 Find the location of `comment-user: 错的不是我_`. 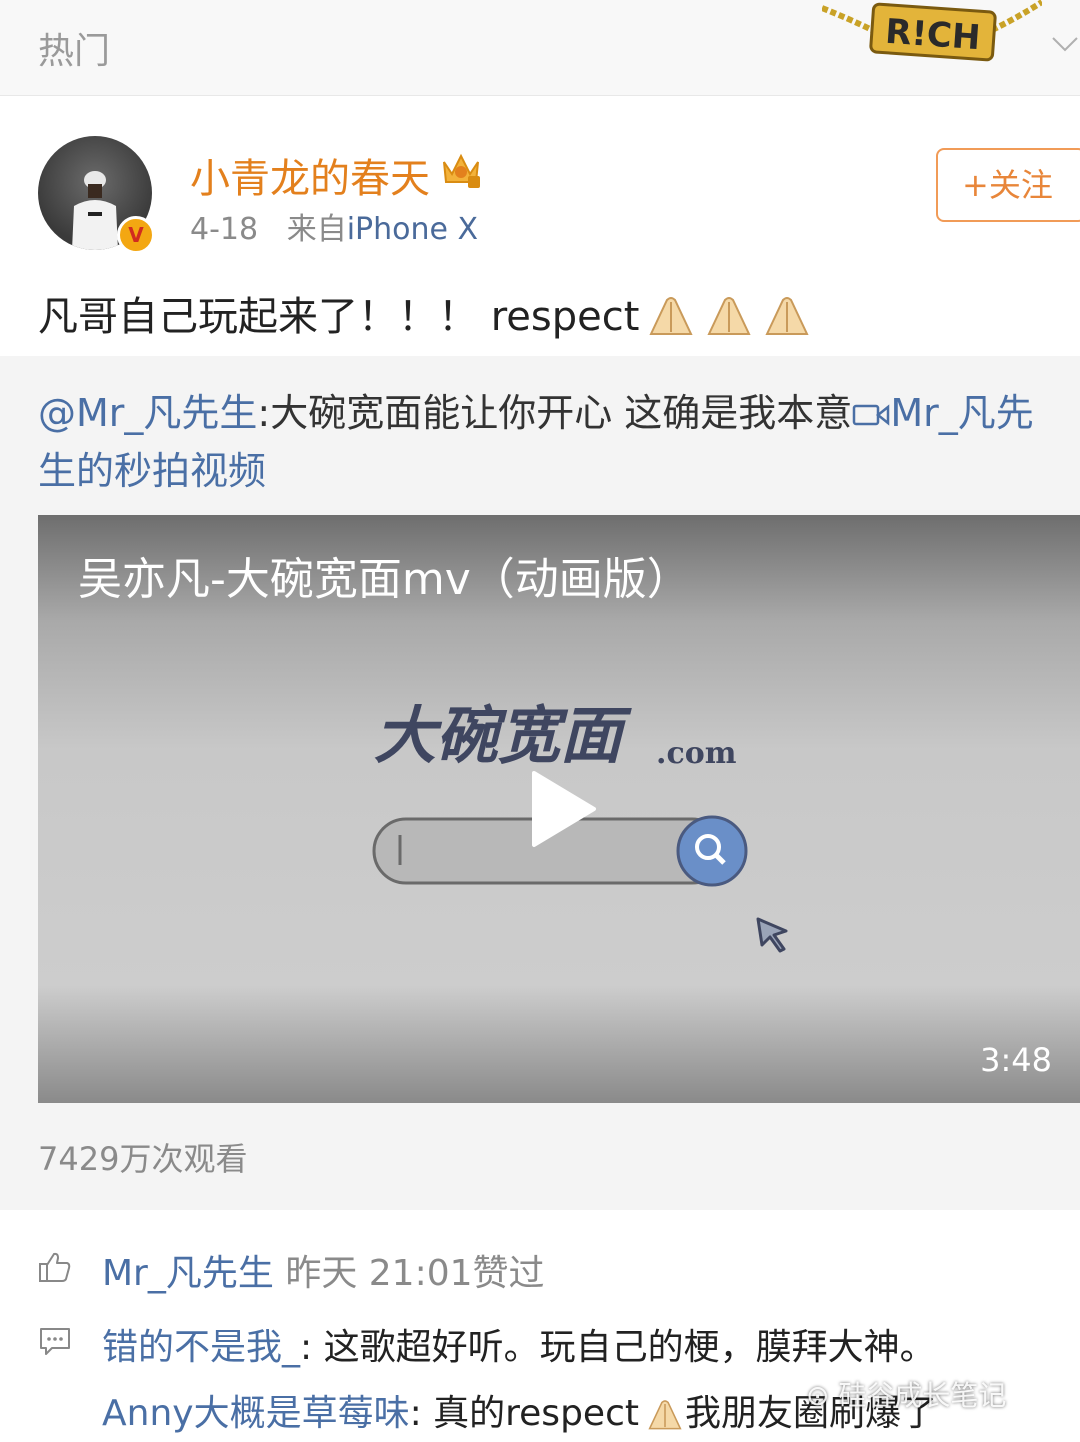

comment-user: 错的不是我_ is located at coordinates (201, 1347).